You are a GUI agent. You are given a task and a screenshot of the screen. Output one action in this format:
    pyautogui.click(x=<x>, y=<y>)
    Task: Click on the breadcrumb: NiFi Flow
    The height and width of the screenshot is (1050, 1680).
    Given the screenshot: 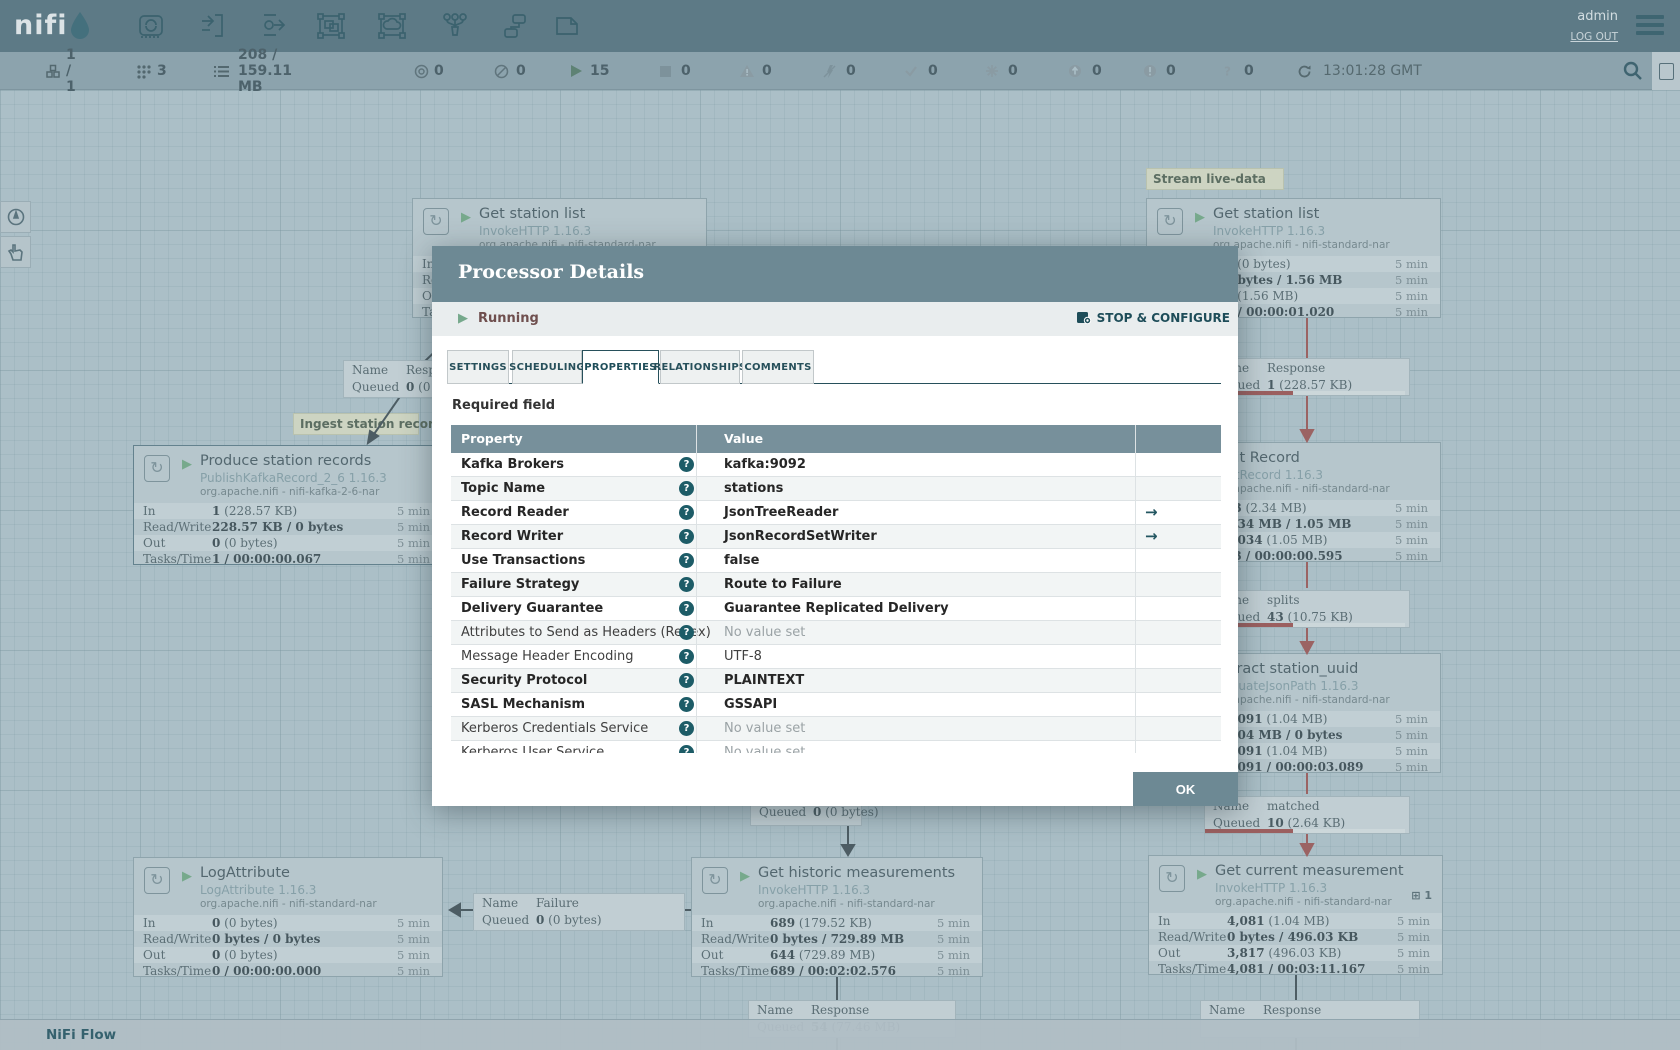 What is the action you would take?
    pyautogui.click(x=81, y=1035)
    